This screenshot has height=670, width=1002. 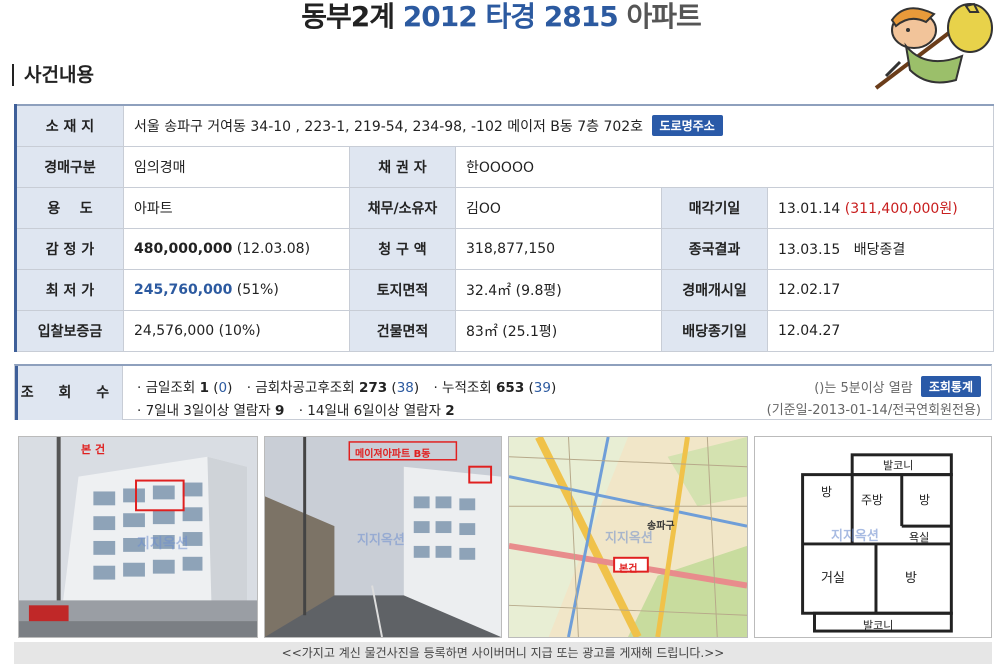 I want to click on week-viewers-count: 9, so click(x=280, y=411).